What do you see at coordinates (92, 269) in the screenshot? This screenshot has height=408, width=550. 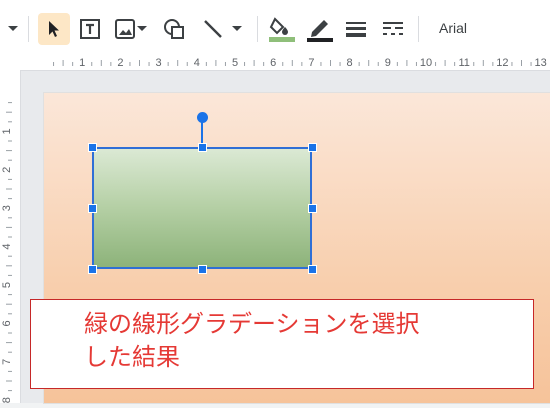 I see `resize-handle-bottom-left` at bounding box center [92, 269].